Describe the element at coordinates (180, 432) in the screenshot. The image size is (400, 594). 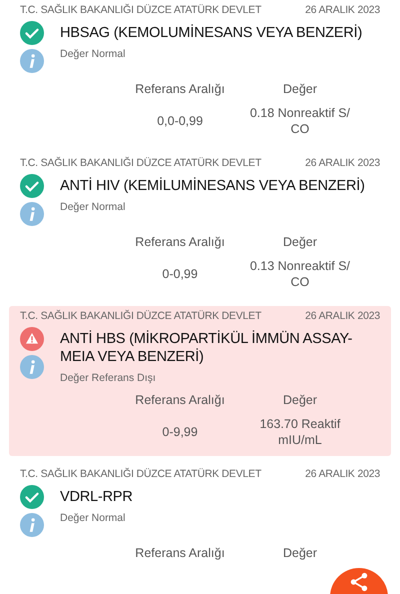
I see `reference-range: 0-9,99` at that location.